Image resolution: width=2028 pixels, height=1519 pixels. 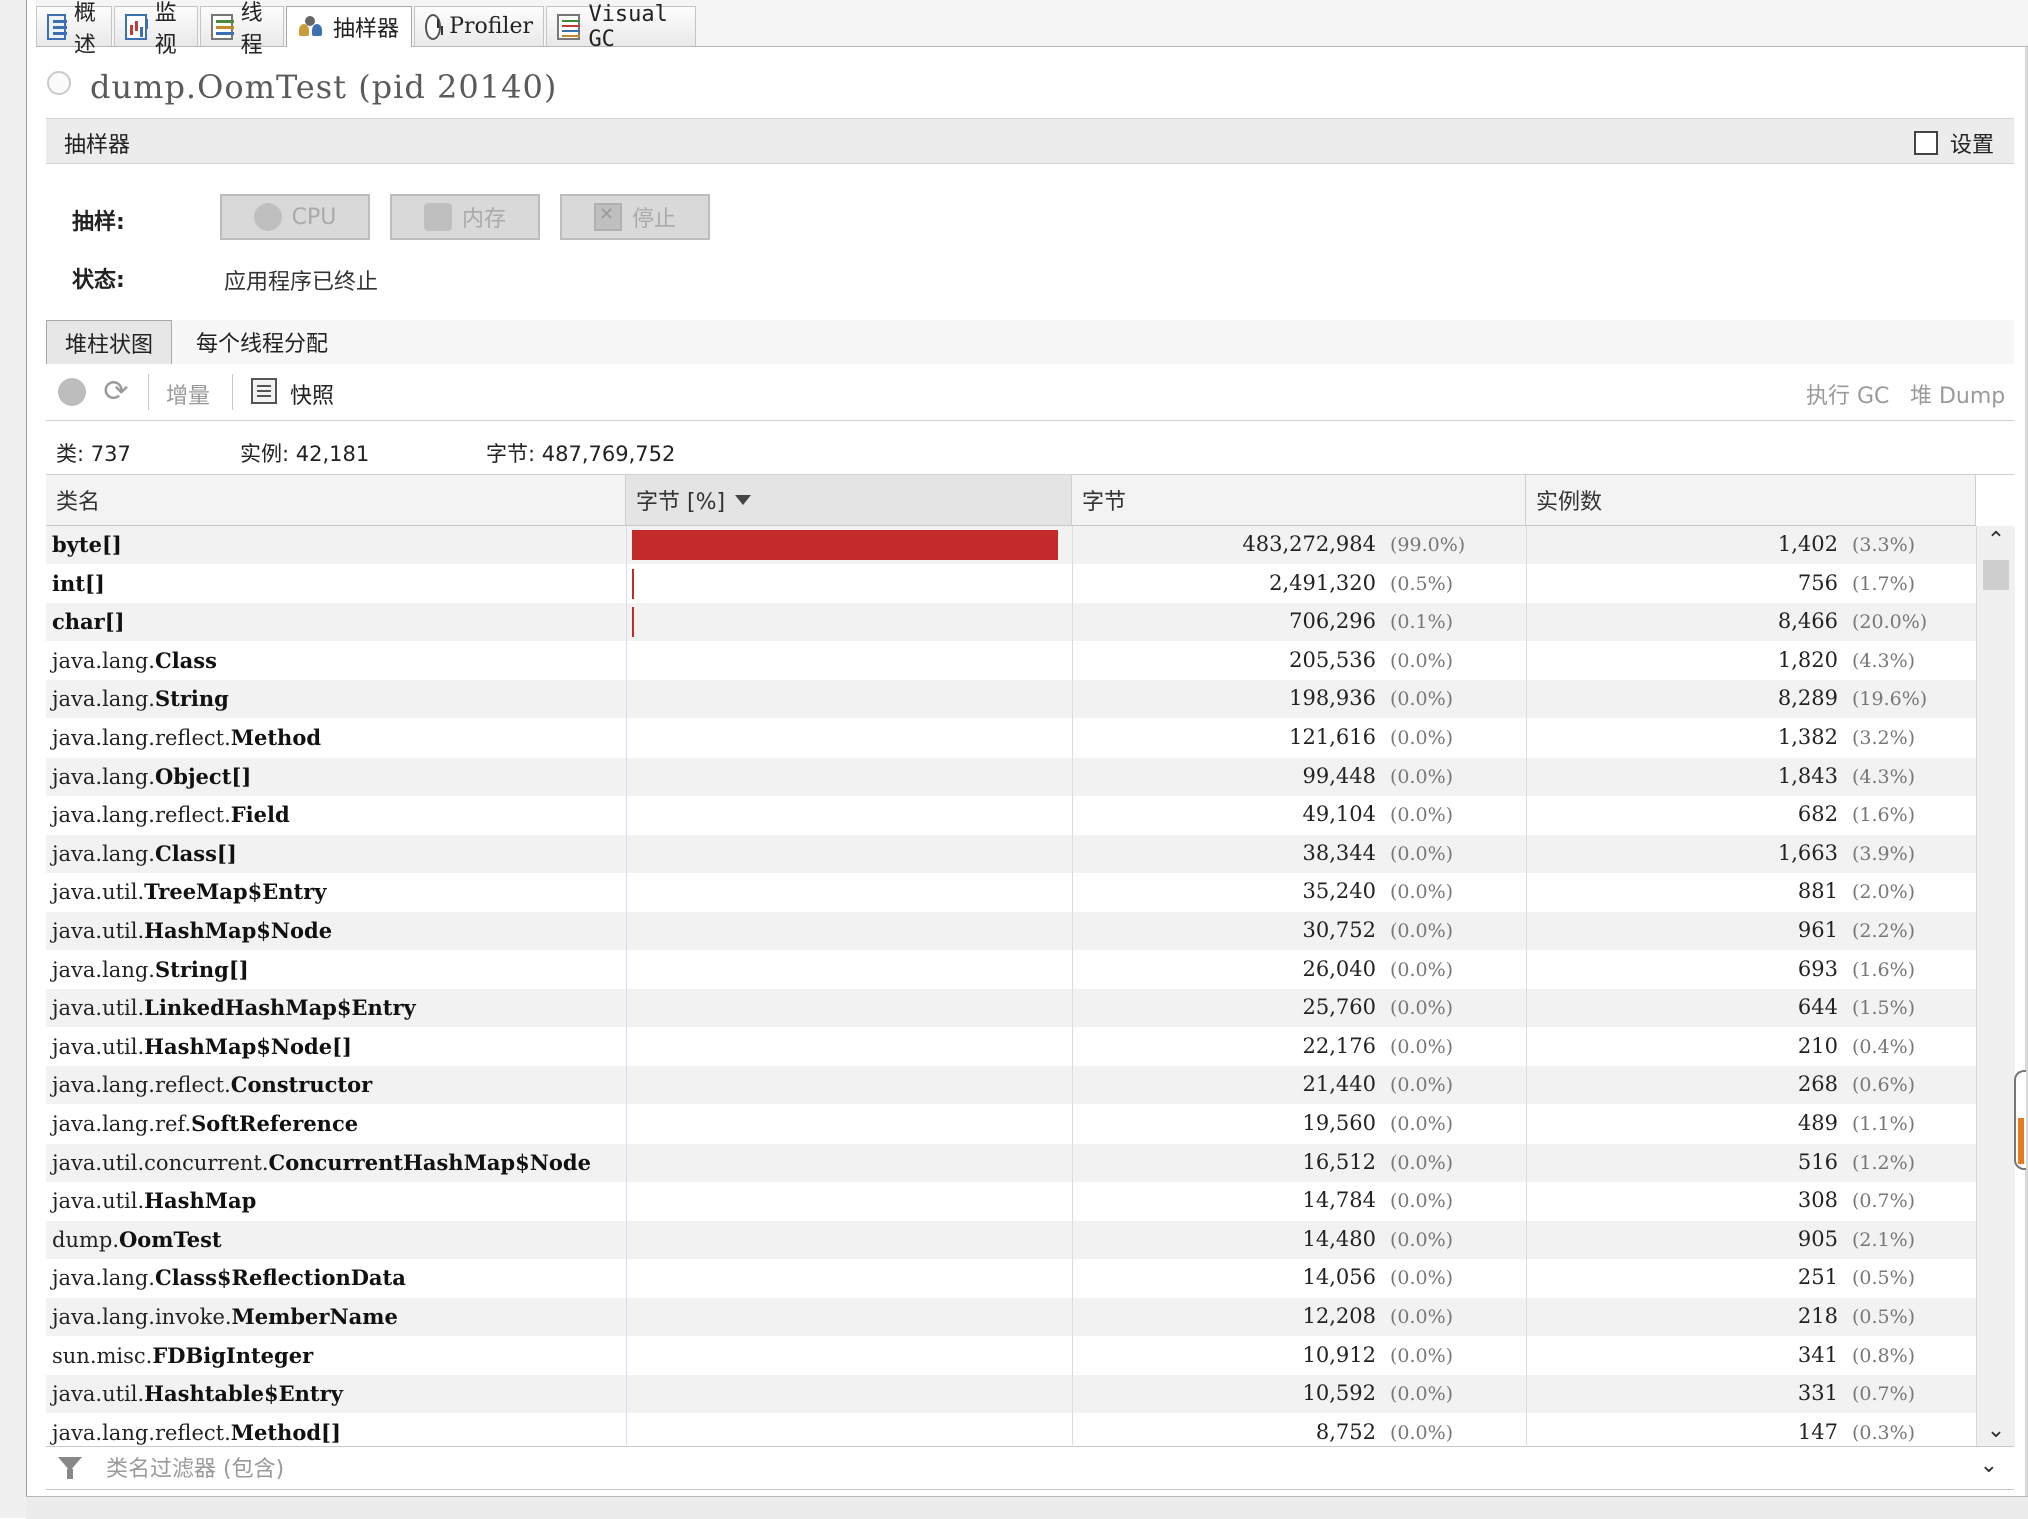 What do you see at coordinates (479, 26) in the screenshot?
I see `tab-profiler: Profiler` at bounding box center [479, 26].